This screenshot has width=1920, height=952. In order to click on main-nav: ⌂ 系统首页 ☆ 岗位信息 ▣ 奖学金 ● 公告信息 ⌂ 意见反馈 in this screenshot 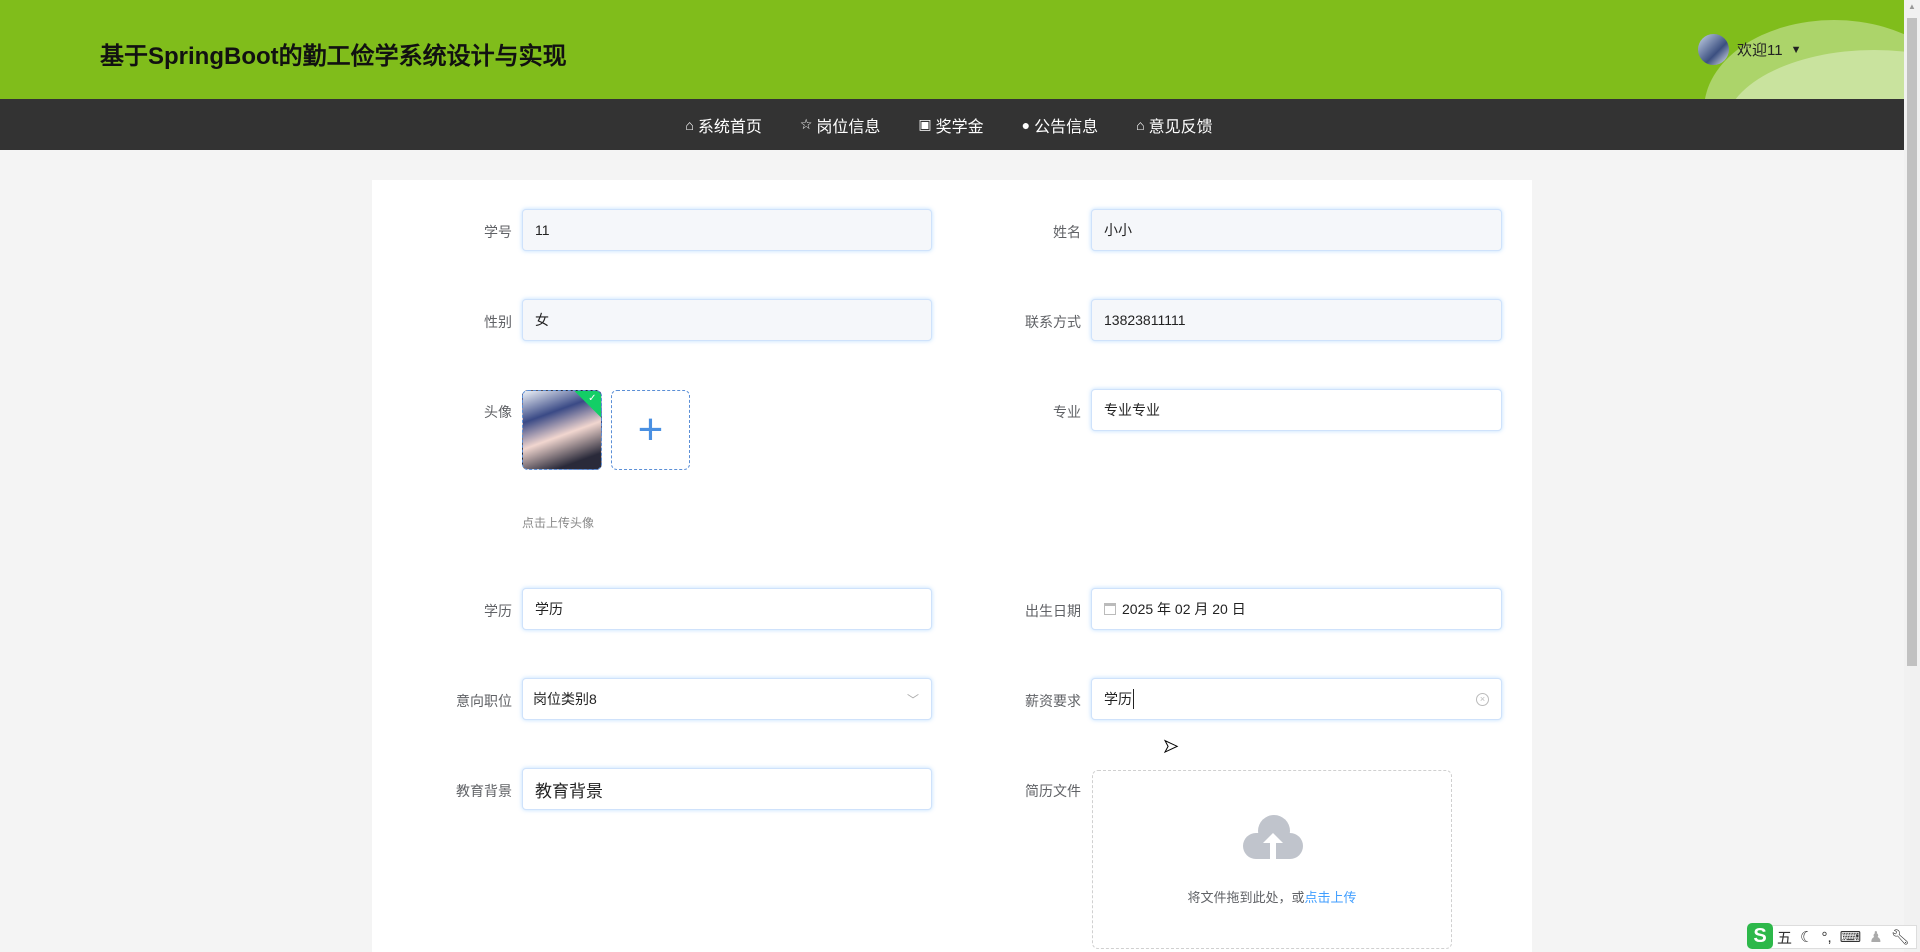, I will do `click(952, 124)`.